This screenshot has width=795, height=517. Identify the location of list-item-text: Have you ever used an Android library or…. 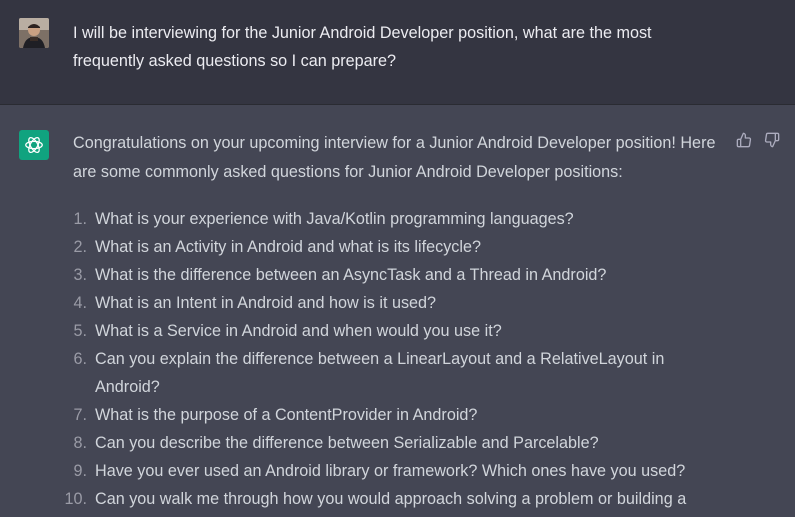
(390, 471).